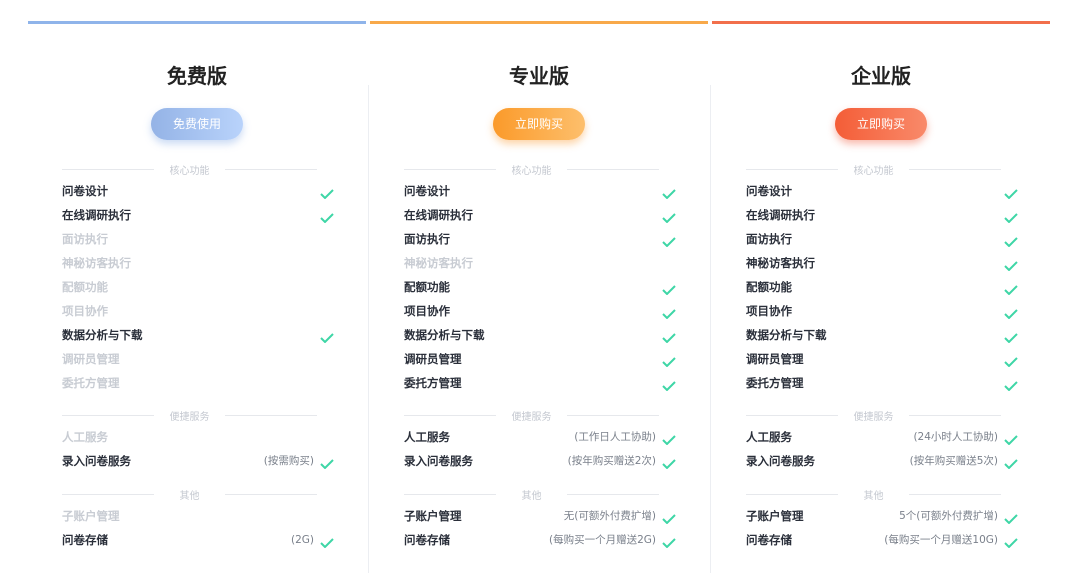 This screenshot has width=1080, height=573. Describe the element at coordinates (602, 540) in the screenshot. I see `feature-note: (每购买一个月赠送2G)` at that location.